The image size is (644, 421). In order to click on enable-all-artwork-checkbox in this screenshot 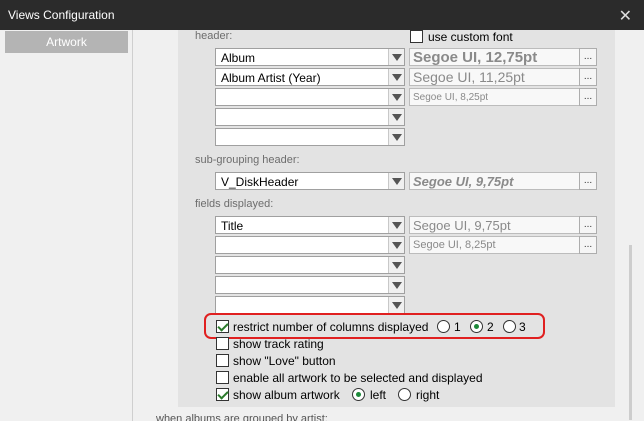, I will do `click(222, 377)`.